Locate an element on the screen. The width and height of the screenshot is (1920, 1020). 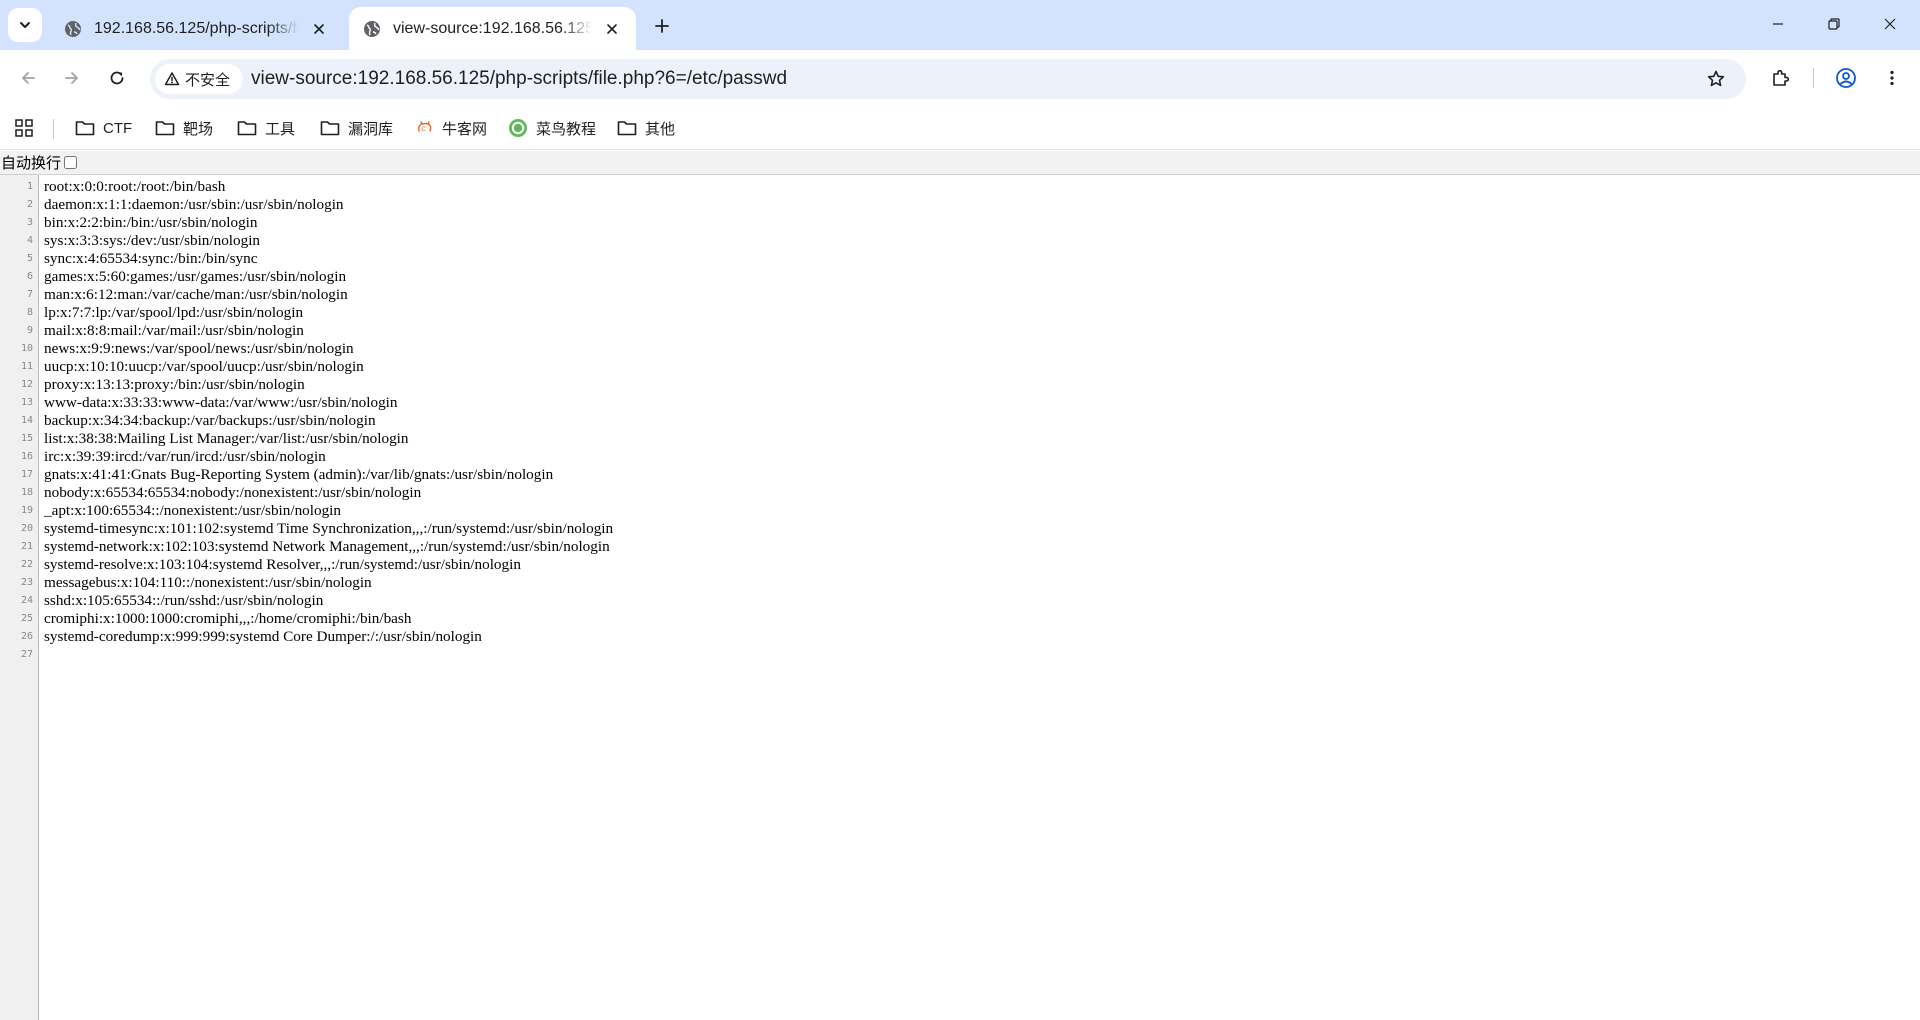
profile-button is located at coordinates (1846, 78).